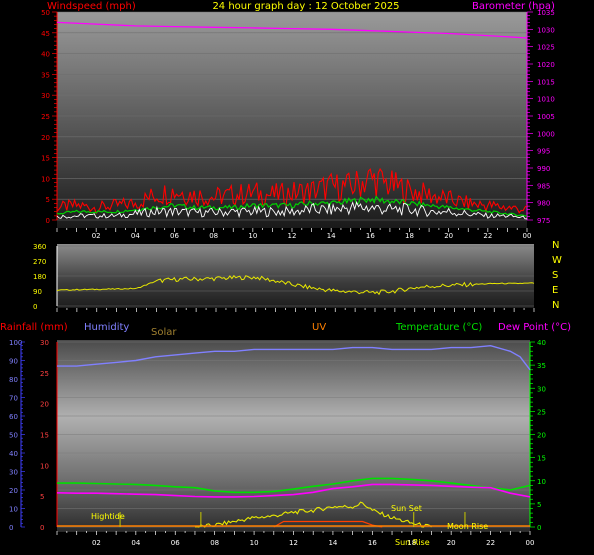 This screenshot has height=555, width=594. What do you see at coordinates (34, 327) in the screenshot?
I see `rainfall-label: Rainfall (mm)` at bounding box center [34, 327].